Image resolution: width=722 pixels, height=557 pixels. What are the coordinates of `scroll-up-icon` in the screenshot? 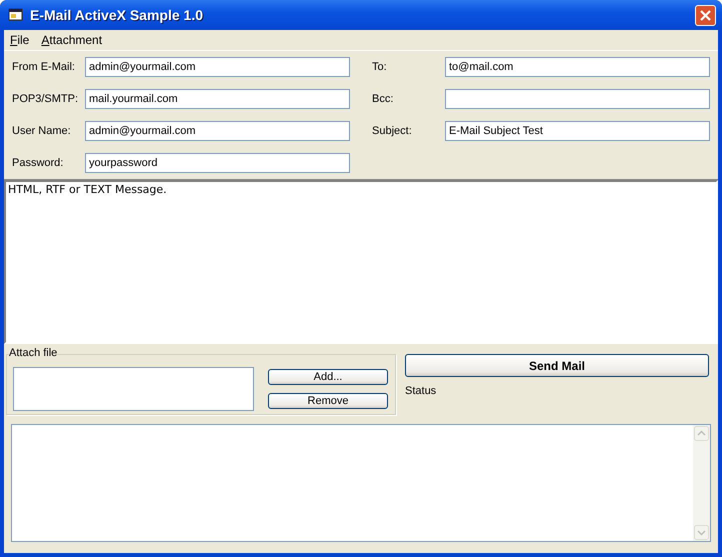 It's located at (701, 433).